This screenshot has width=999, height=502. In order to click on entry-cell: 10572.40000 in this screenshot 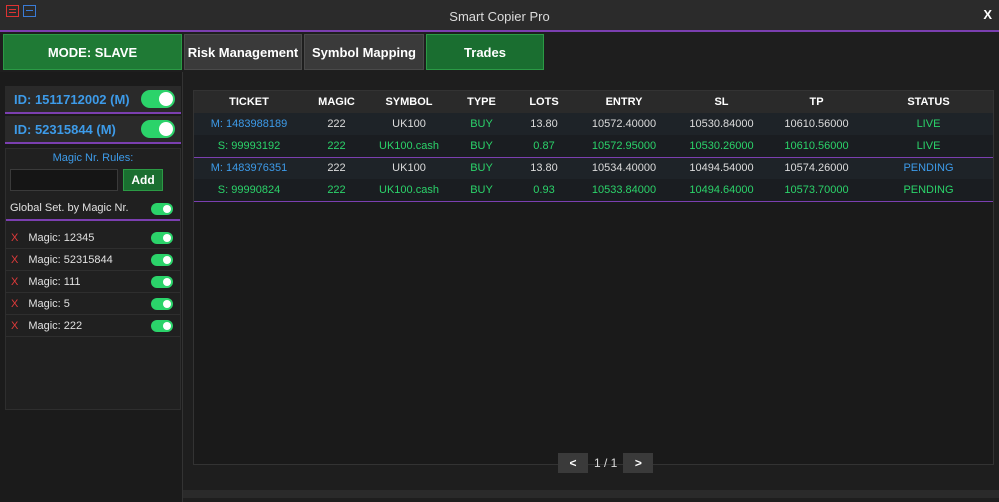, I will do `click(624, 124)`.